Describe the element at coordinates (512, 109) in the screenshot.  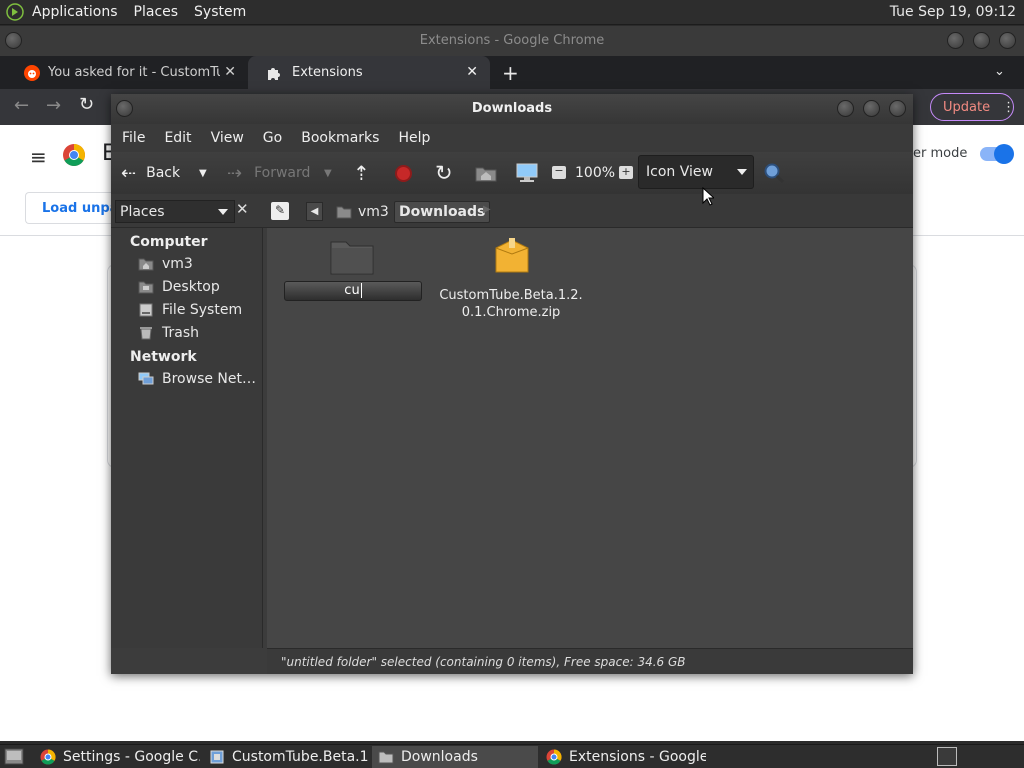
I see `fm-titlebar: Downloads` at that location.